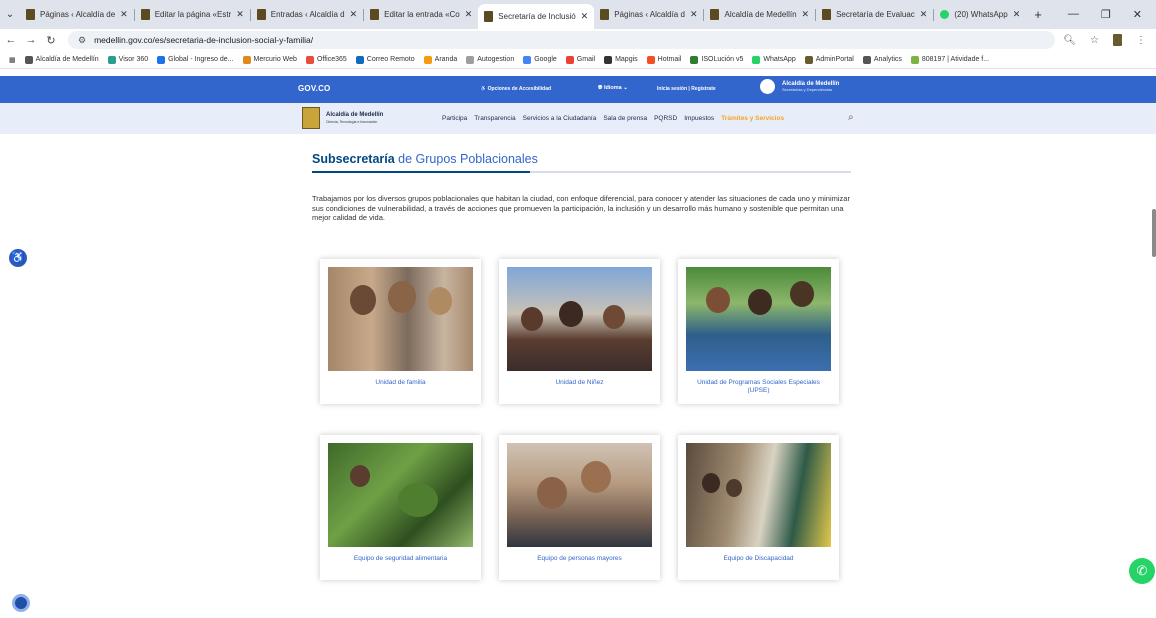  What do you see at coordinates (752, 118) in the screenshot?
I see `nav-item-tramites: Trámites y Servicios` at bounding box center [752, 118].